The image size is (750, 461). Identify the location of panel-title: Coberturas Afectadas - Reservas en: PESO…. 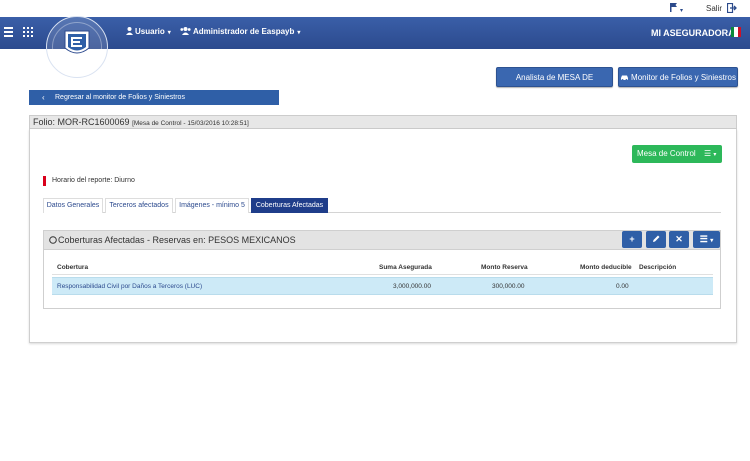
(177, 240).